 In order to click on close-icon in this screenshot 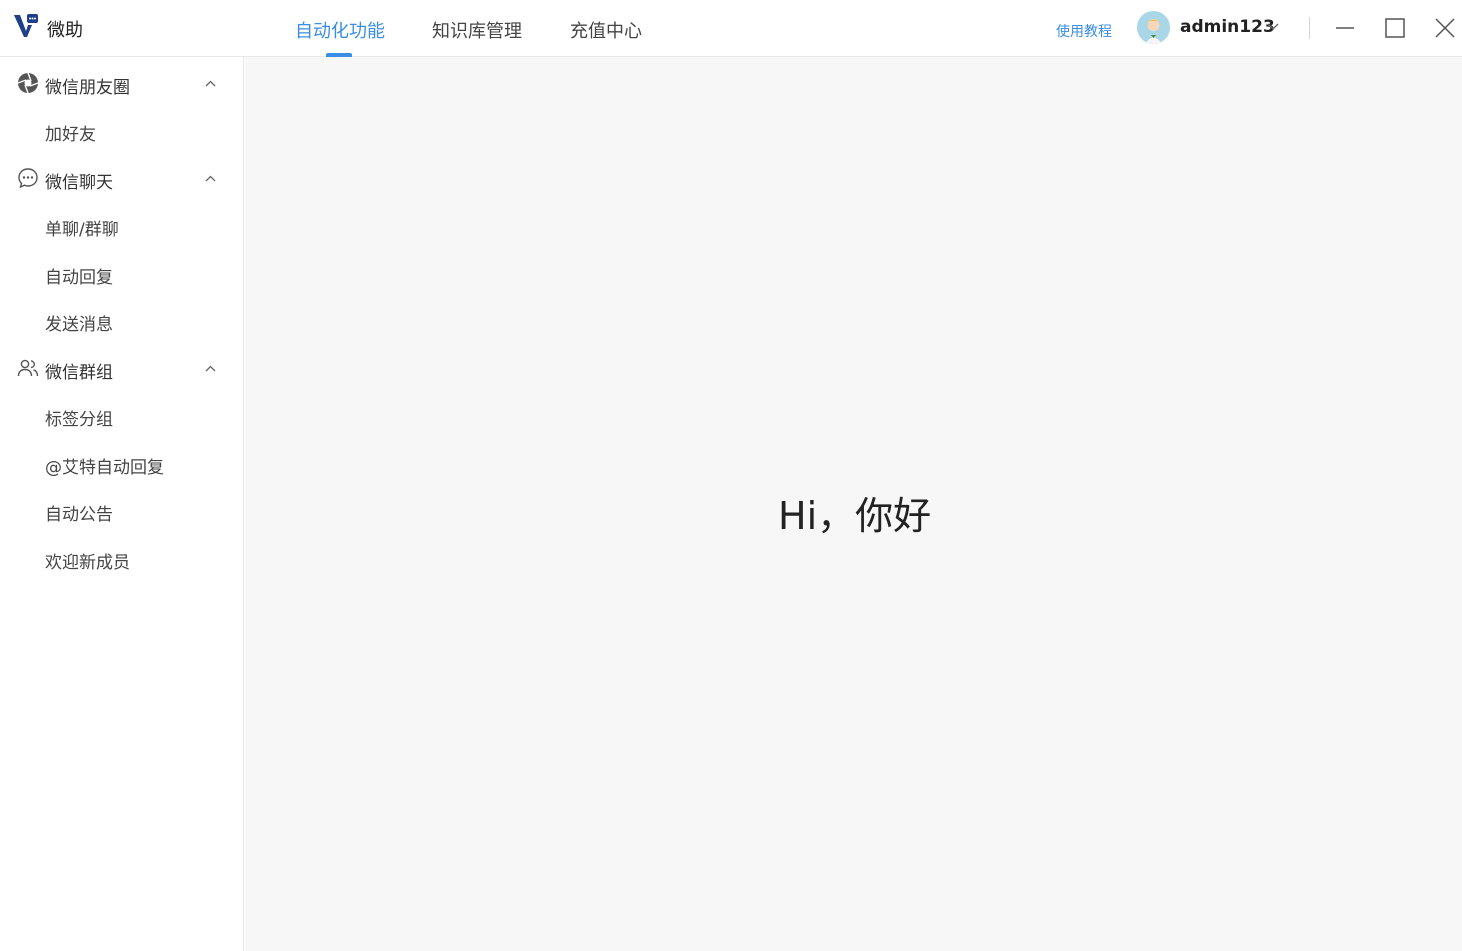, I will do `click(1445, 28)`.